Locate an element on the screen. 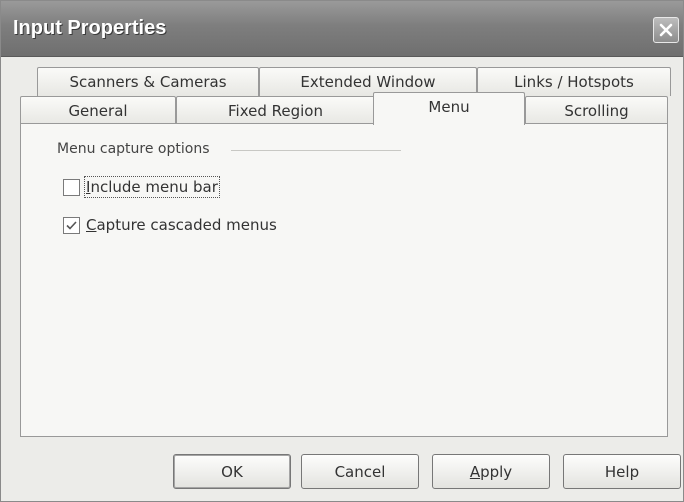 The width and height of the screenshot is (684, 502). capture-cascaded-checkbox is located at coordinates (71, 225).